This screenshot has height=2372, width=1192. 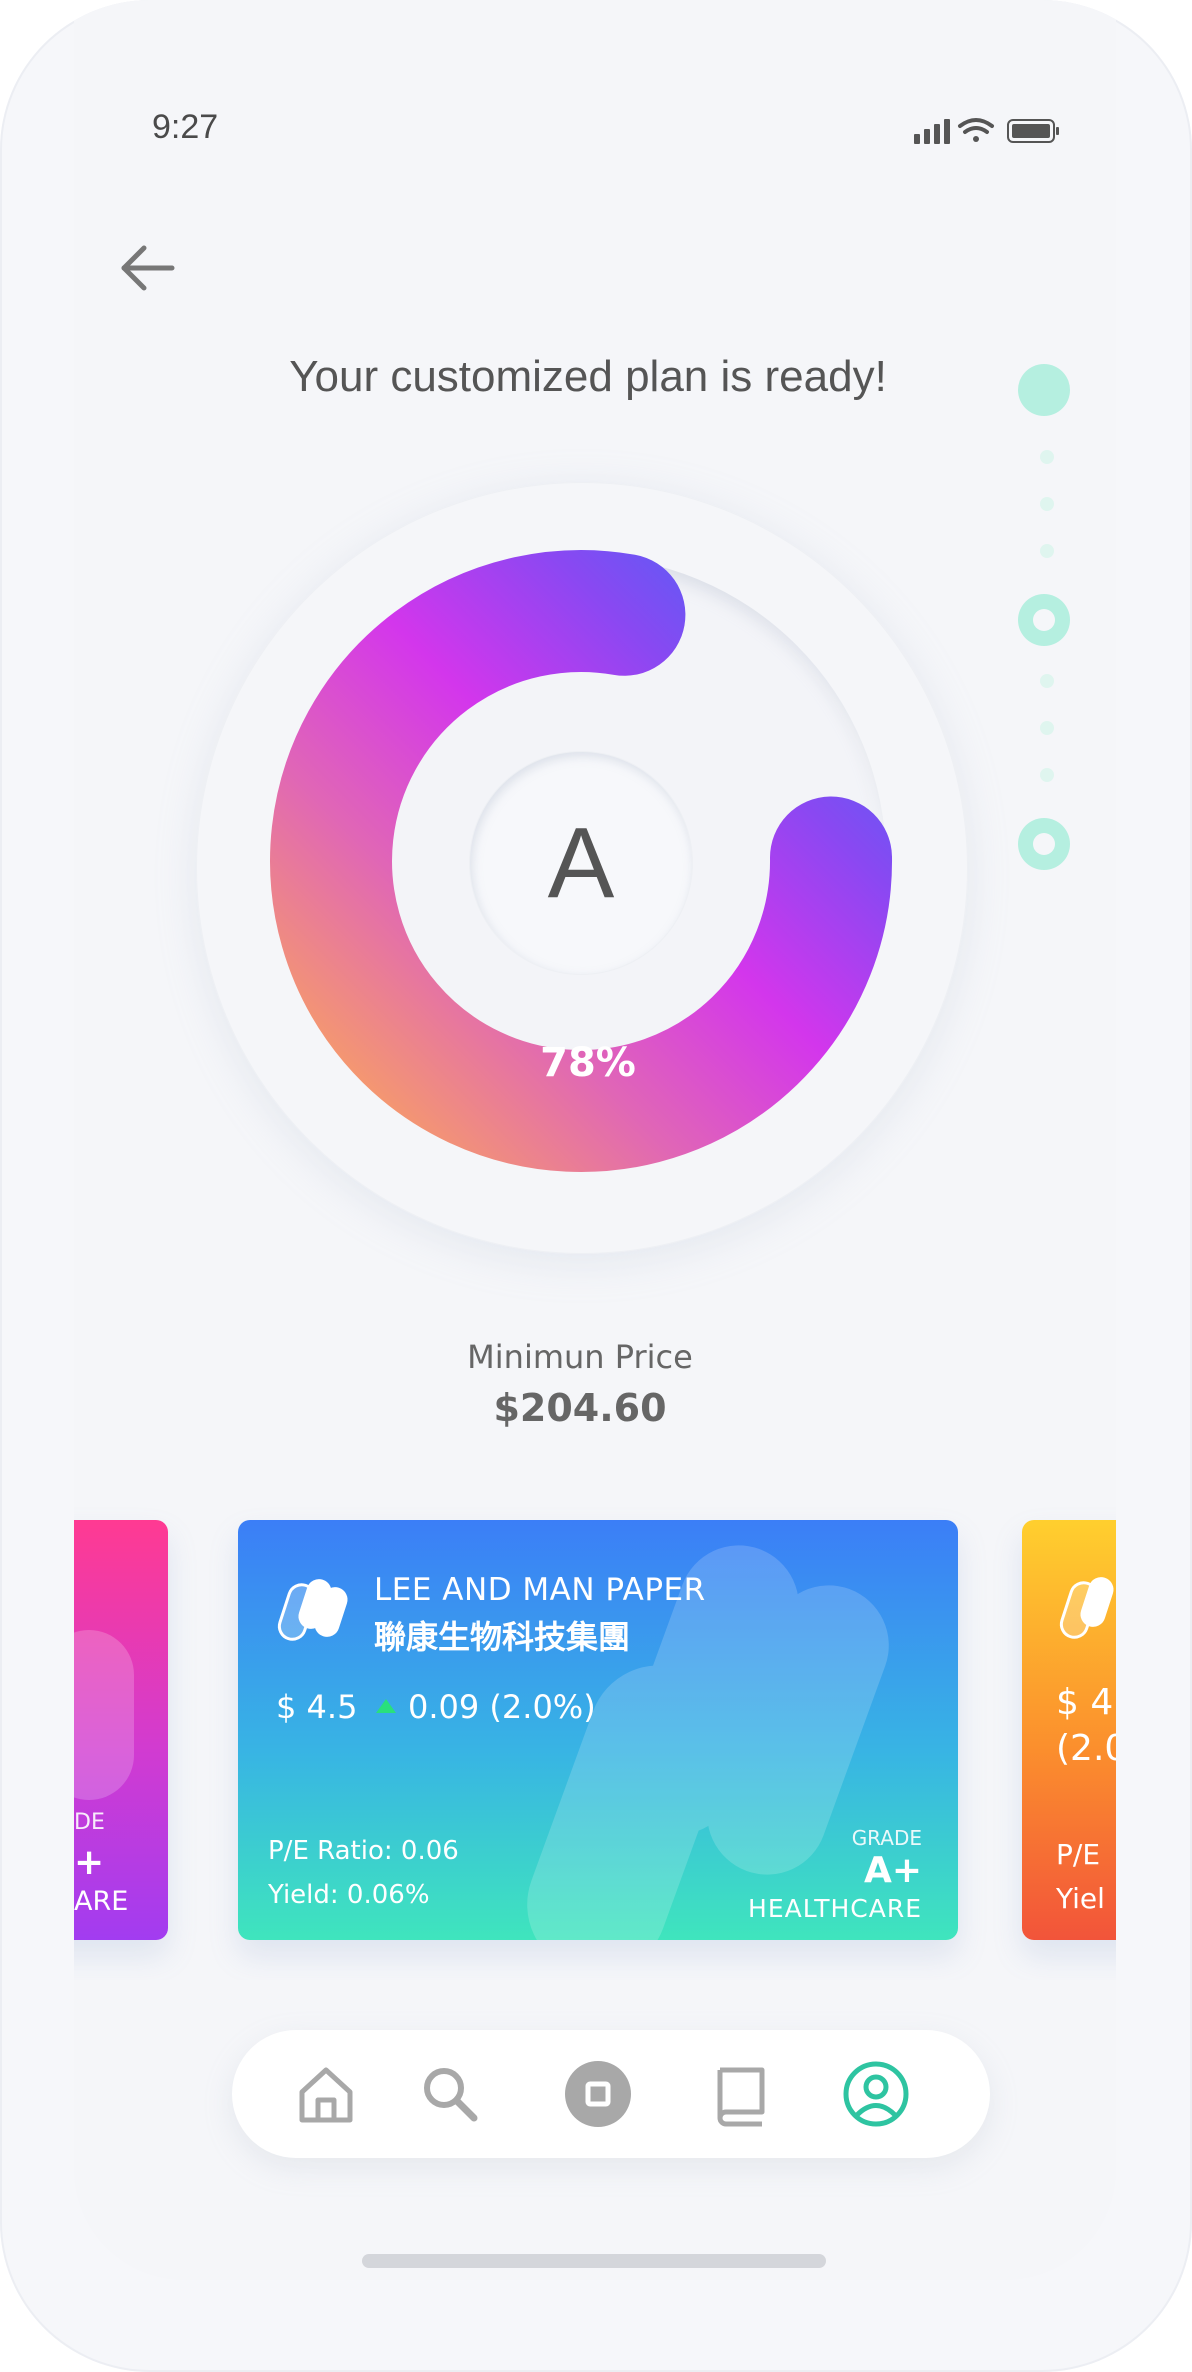 I want to click on progress-stepper, so click(x=1046, y=617).